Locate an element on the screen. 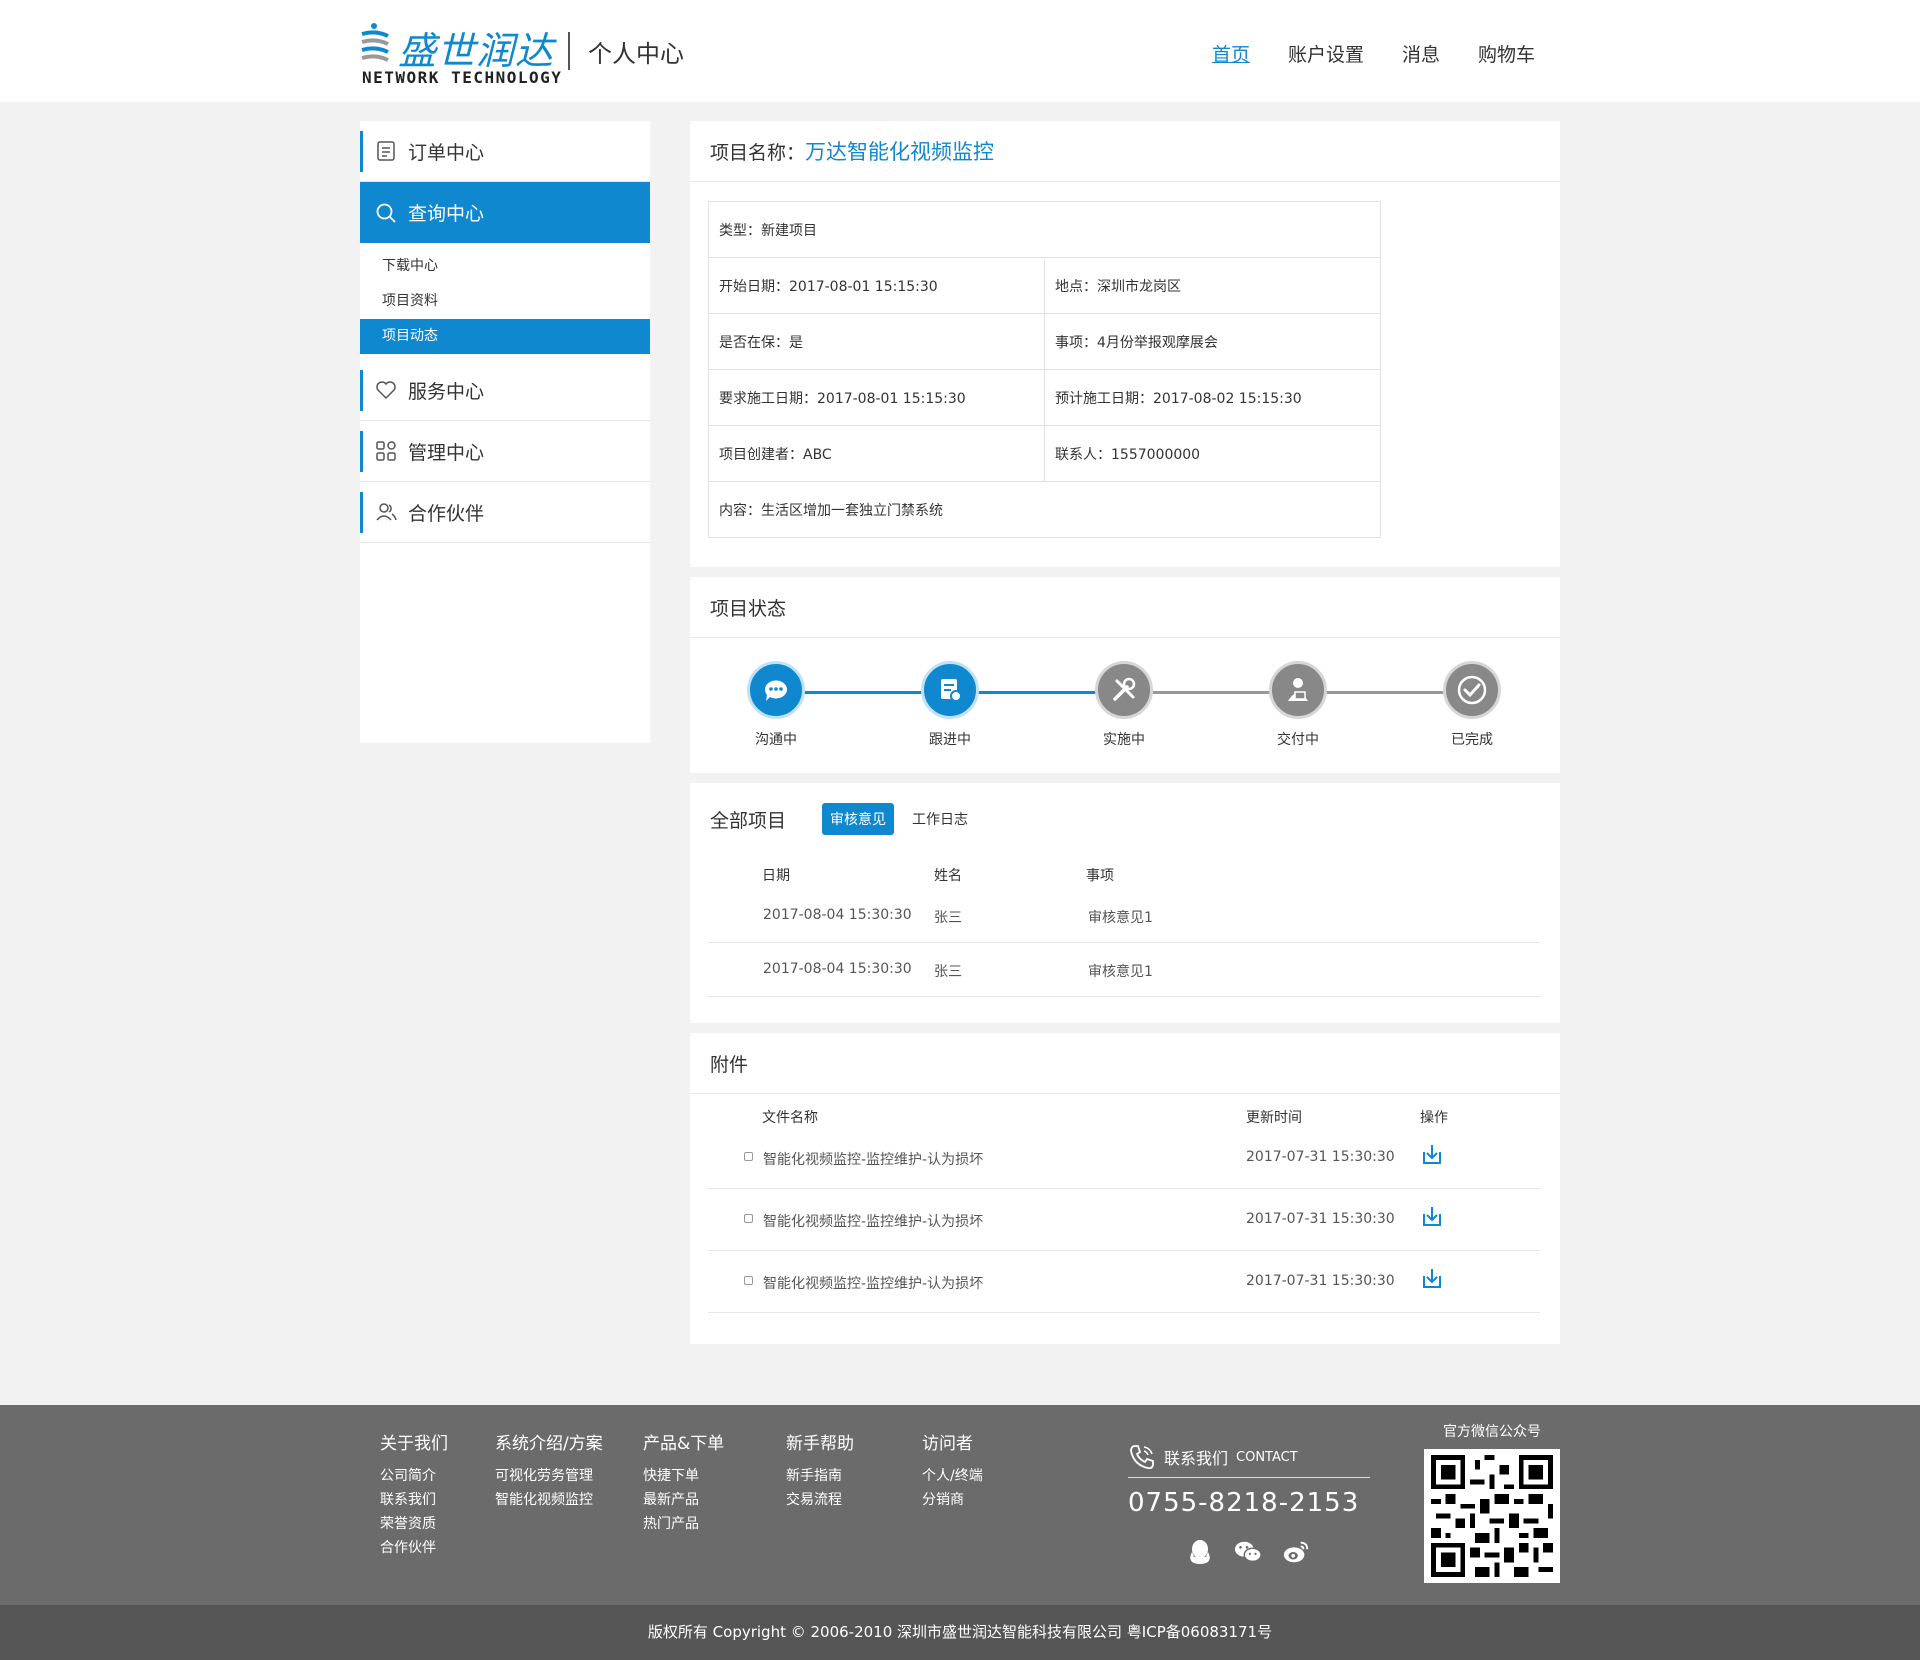 This screenshot has height=1660, width=1920. sidebar-item-label: 订单中心 is located at coordinates (446, 152).